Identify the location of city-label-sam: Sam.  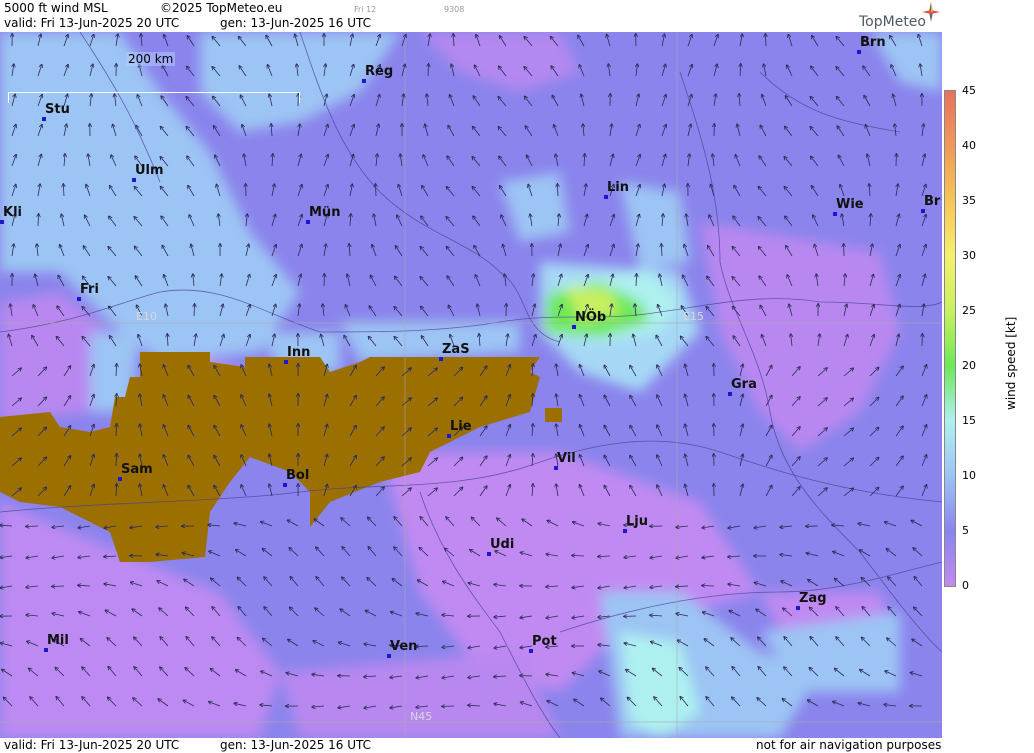
(137, 469).